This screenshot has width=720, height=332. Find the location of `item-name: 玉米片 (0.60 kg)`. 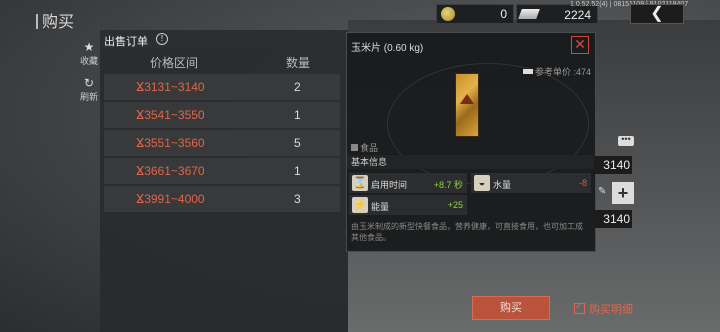

item-name: 玉米片 (0.60 kg) is located at coordinates (387, 48).